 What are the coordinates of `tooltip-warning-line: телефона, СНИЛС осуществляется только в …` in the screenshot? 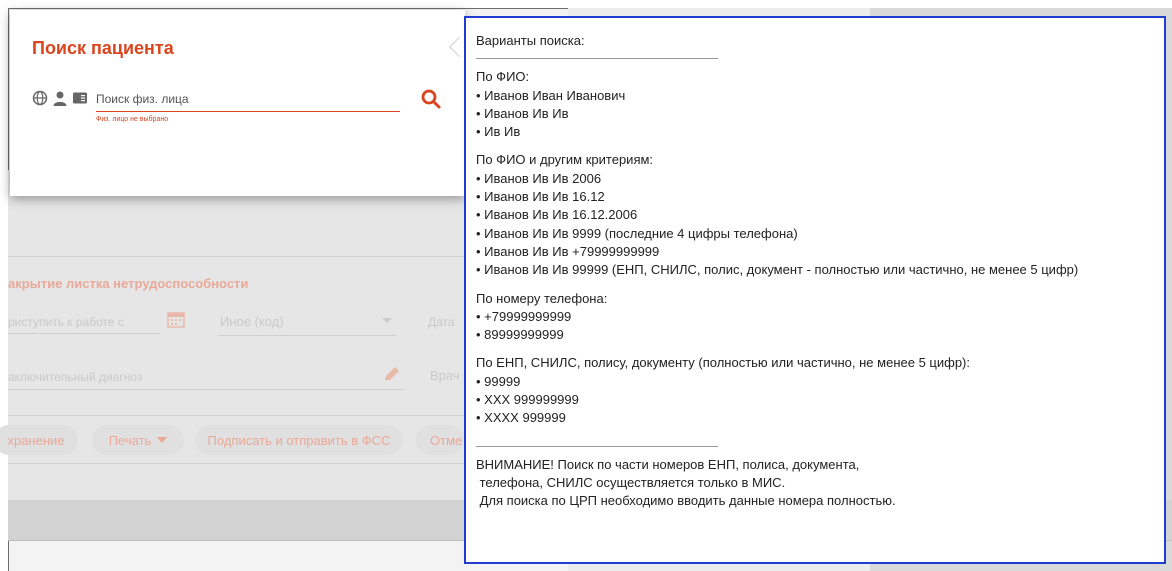 It's located at (631, 482).